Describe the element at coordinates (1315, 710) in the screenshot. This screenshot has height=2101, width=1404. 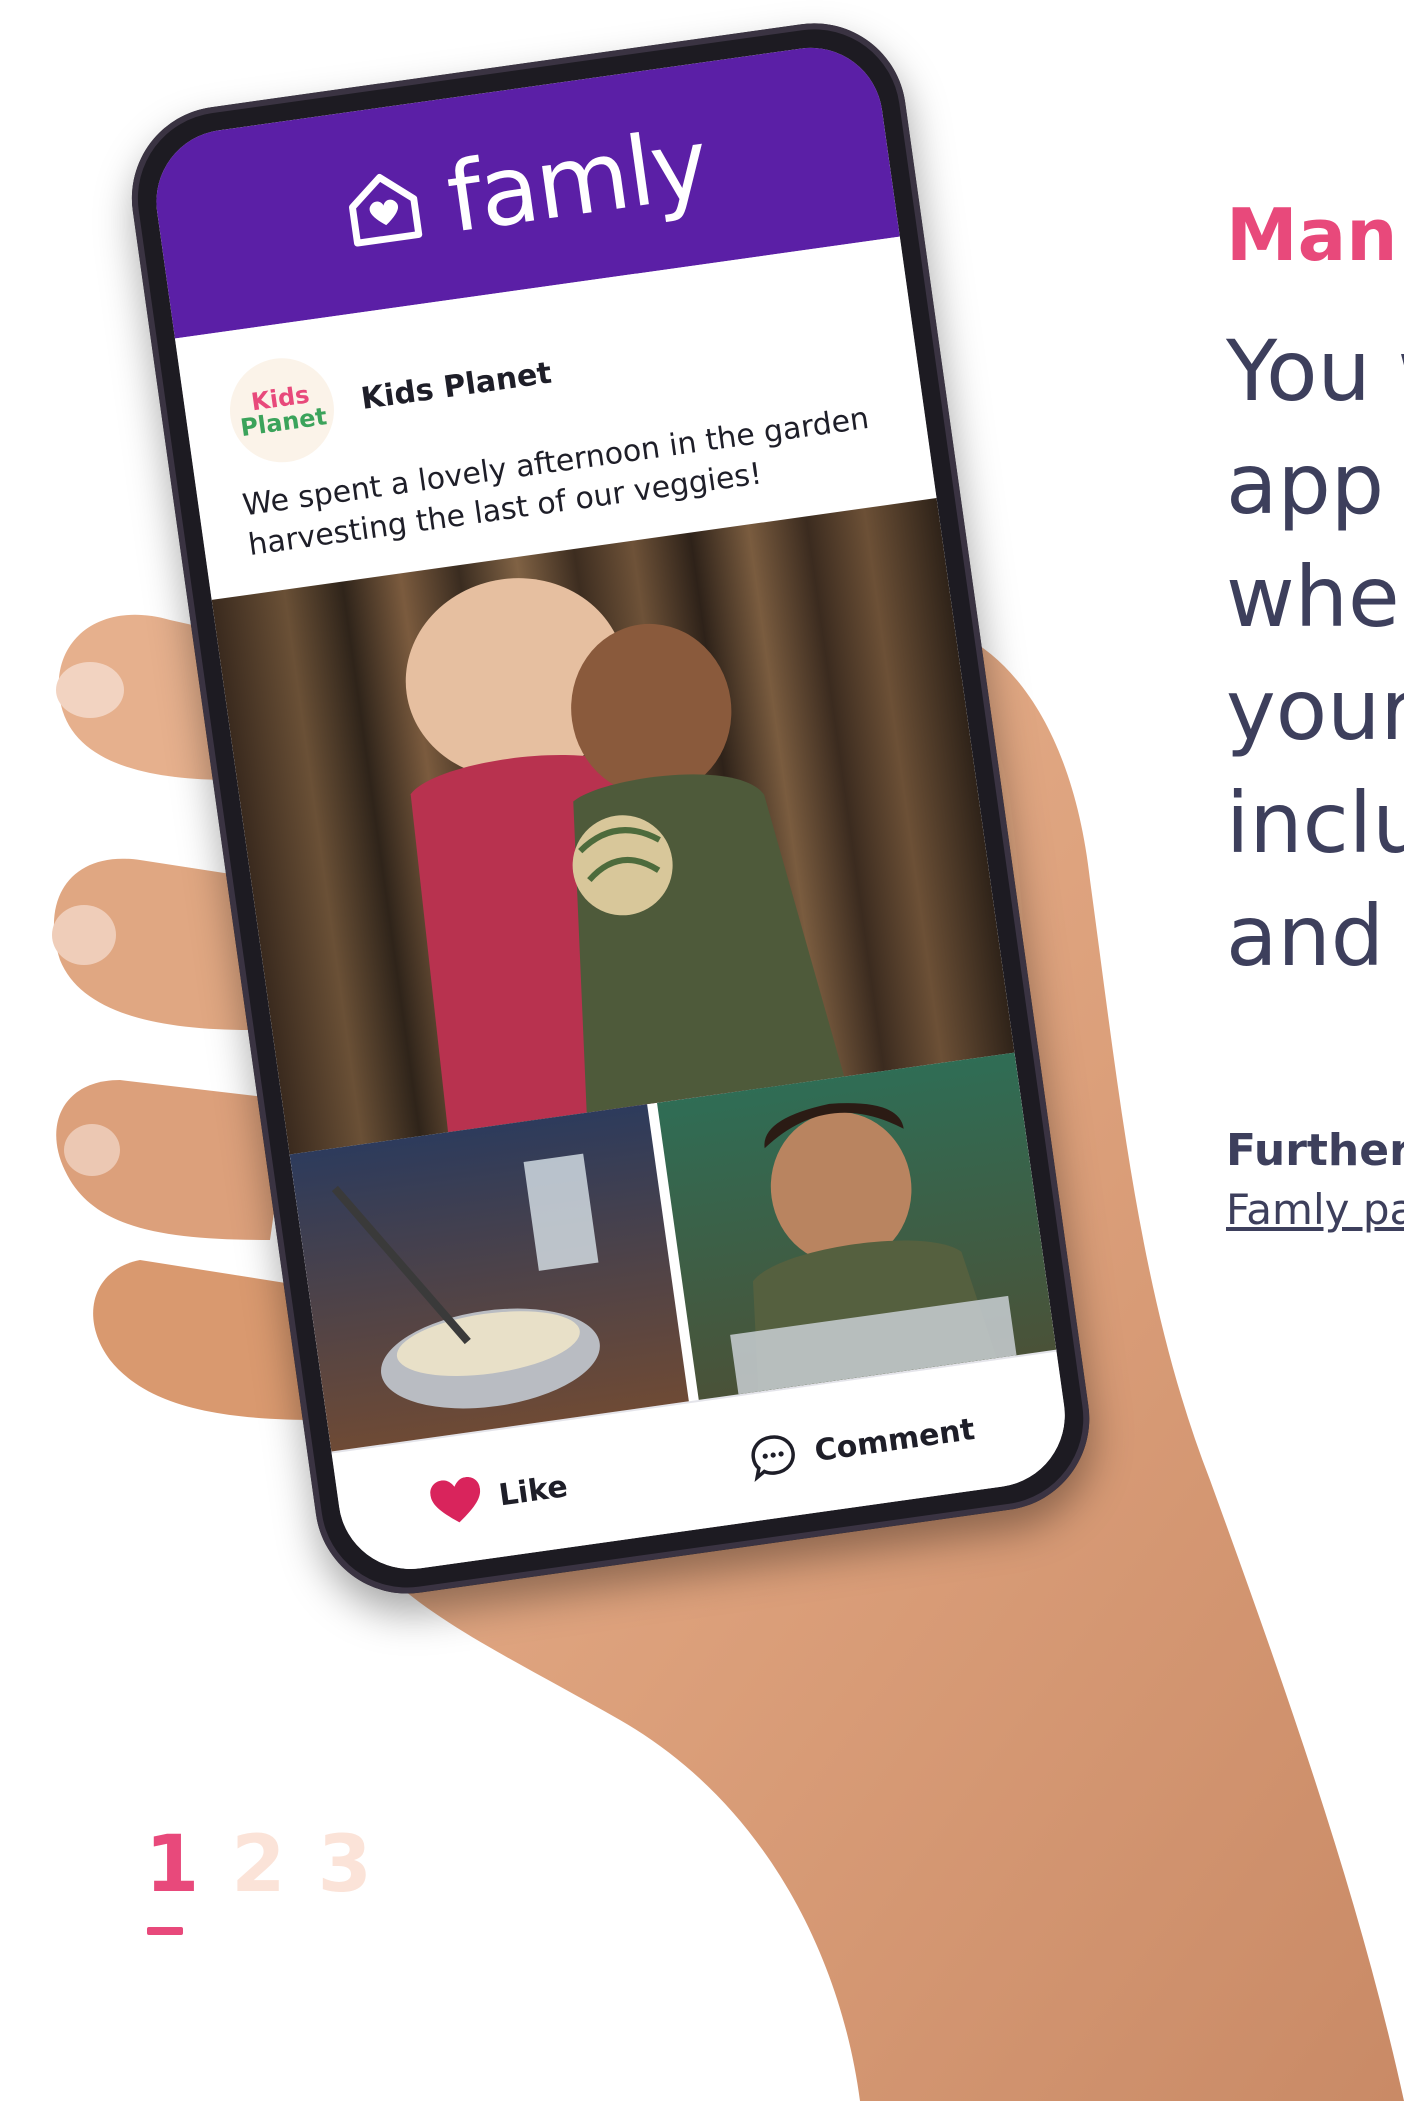
I see `body-line: your` at that location.